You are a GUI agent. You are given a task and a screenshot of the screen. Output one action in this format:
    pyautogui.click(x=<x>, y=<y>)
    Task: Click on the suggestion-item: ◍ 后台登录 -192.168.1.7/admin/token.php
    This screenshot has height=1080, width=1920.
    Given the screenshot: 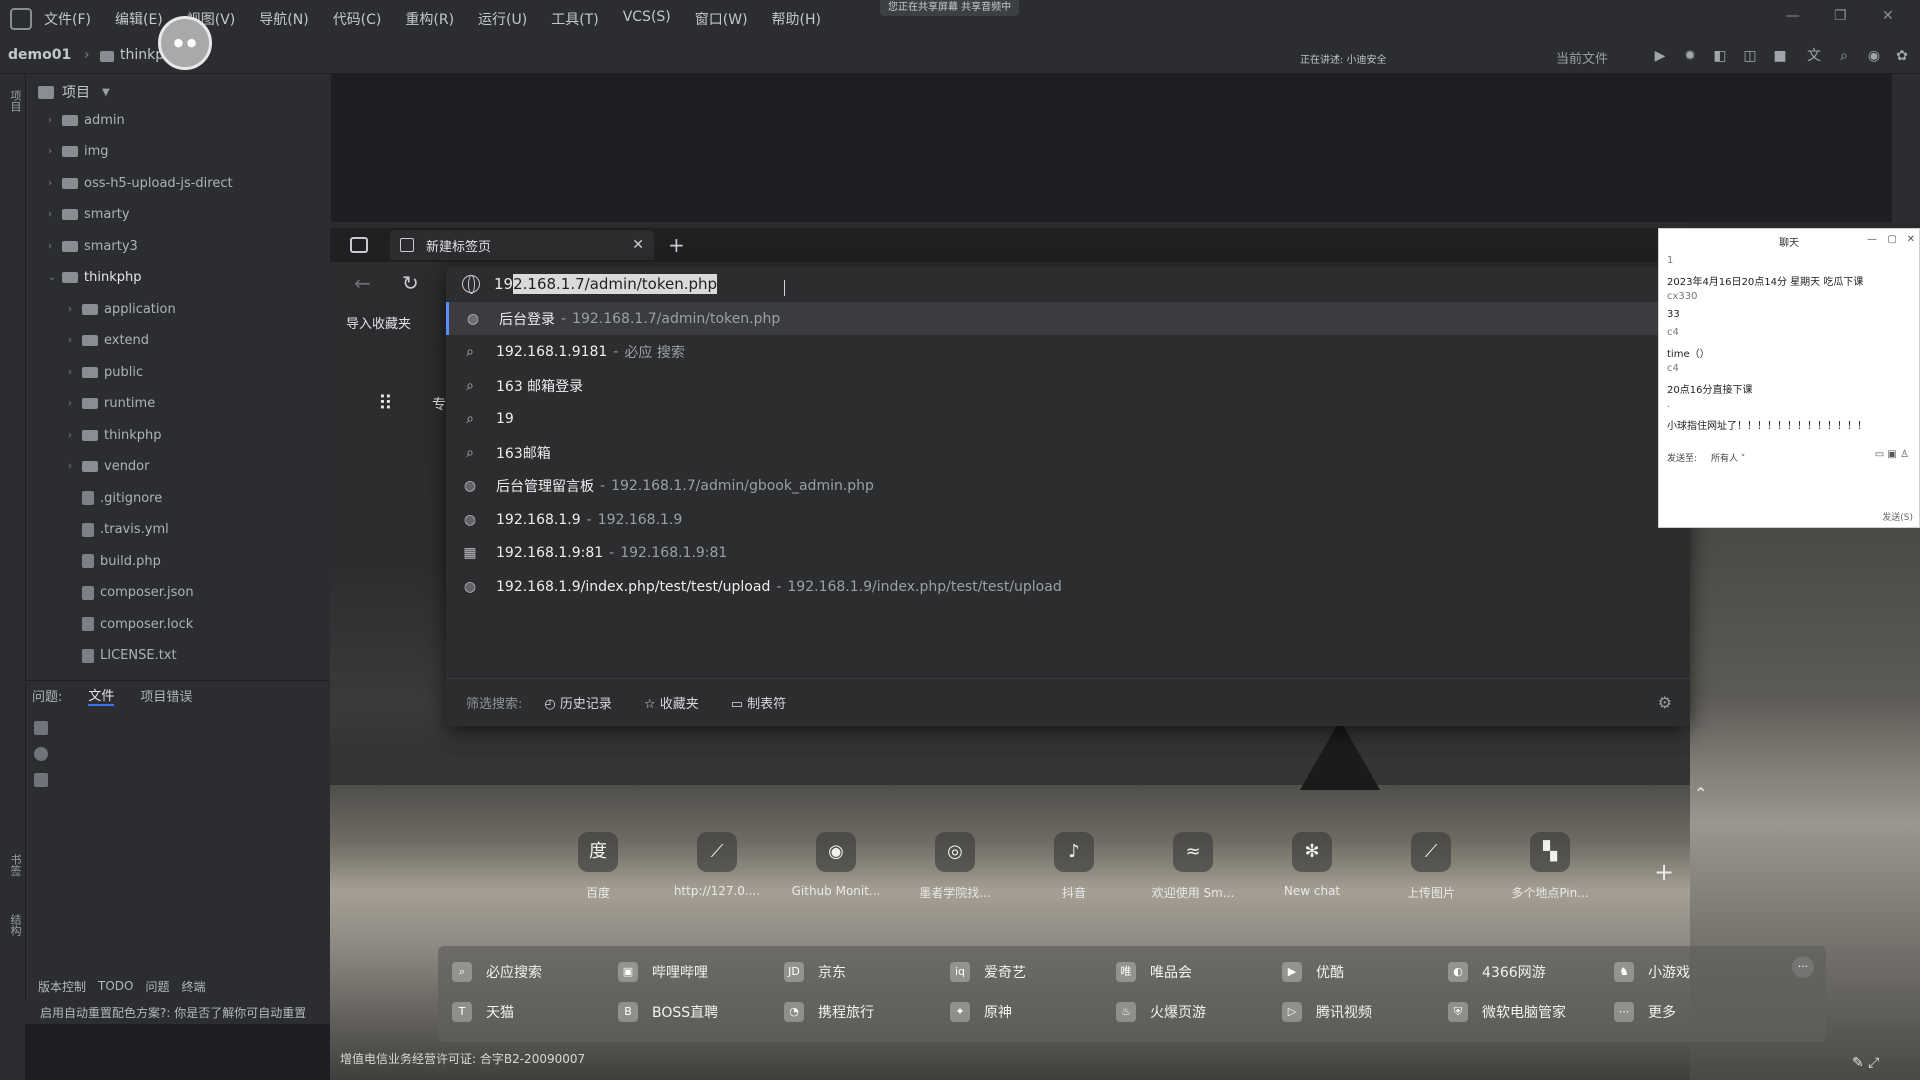 What is the action you would take?
    pyautogui.click(x=1068, y=318)
    